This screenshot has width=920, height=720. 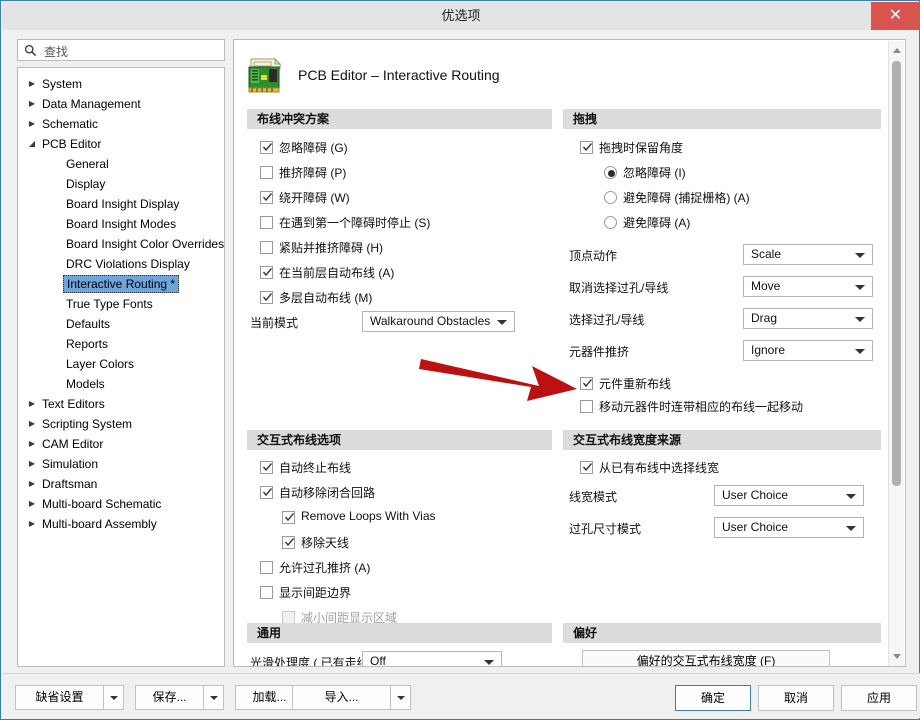 What do you see at coordinates (610, 172) in the screenshot?
I see `drag-radio-0-radio` at bounding box center [610, 172].